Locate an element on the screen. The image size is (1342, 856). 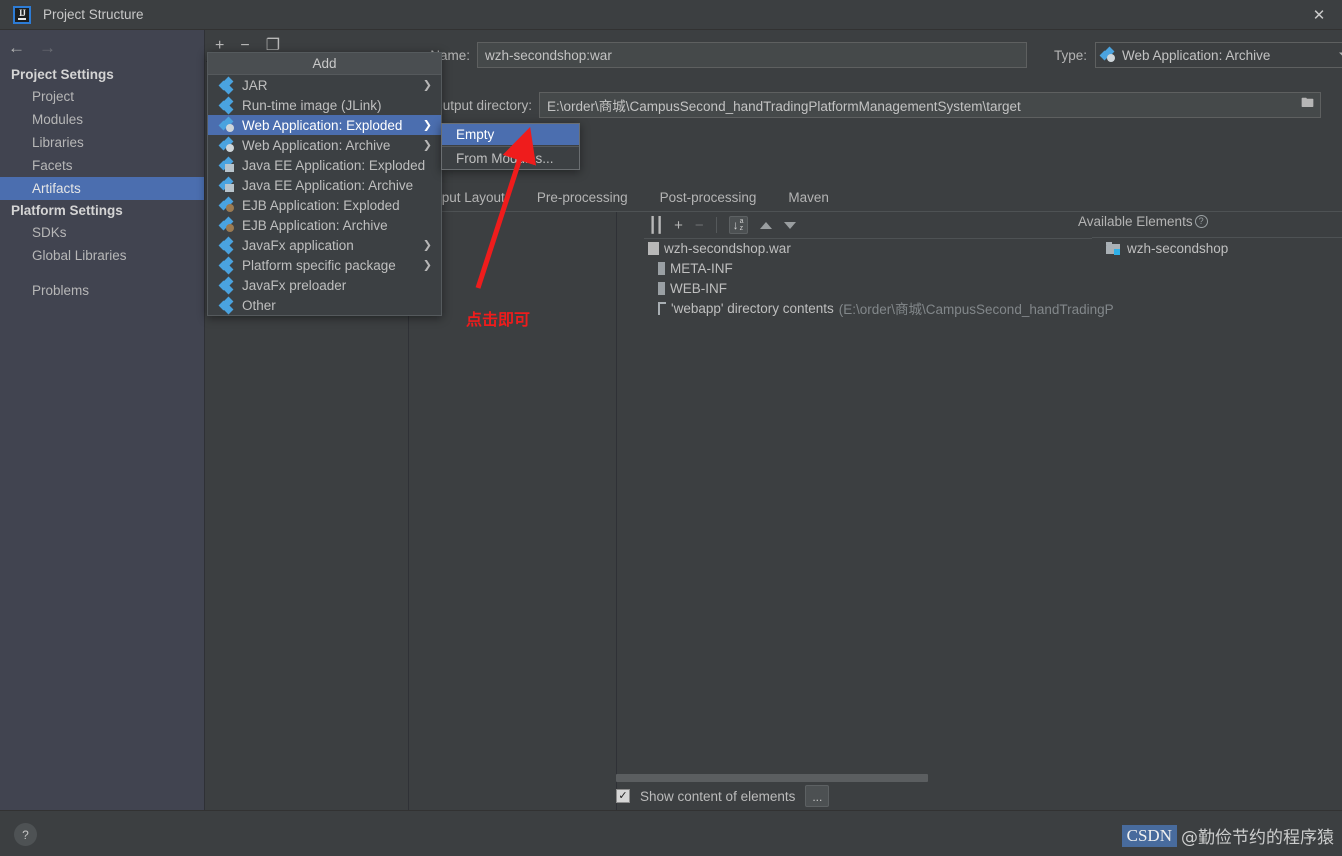
sidebar-item-sdks: SDKs is located at coordinates (102, 232).